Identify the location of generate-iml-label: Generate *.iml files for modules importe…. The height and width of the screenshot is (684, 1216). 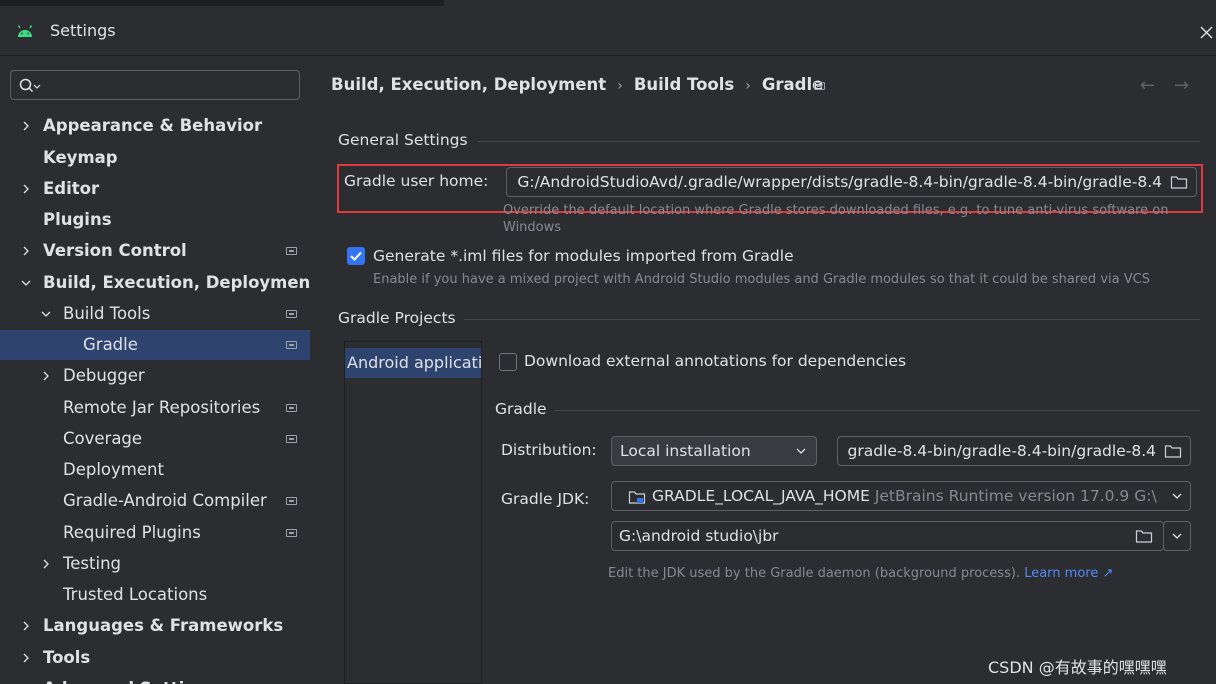
(583, 256).